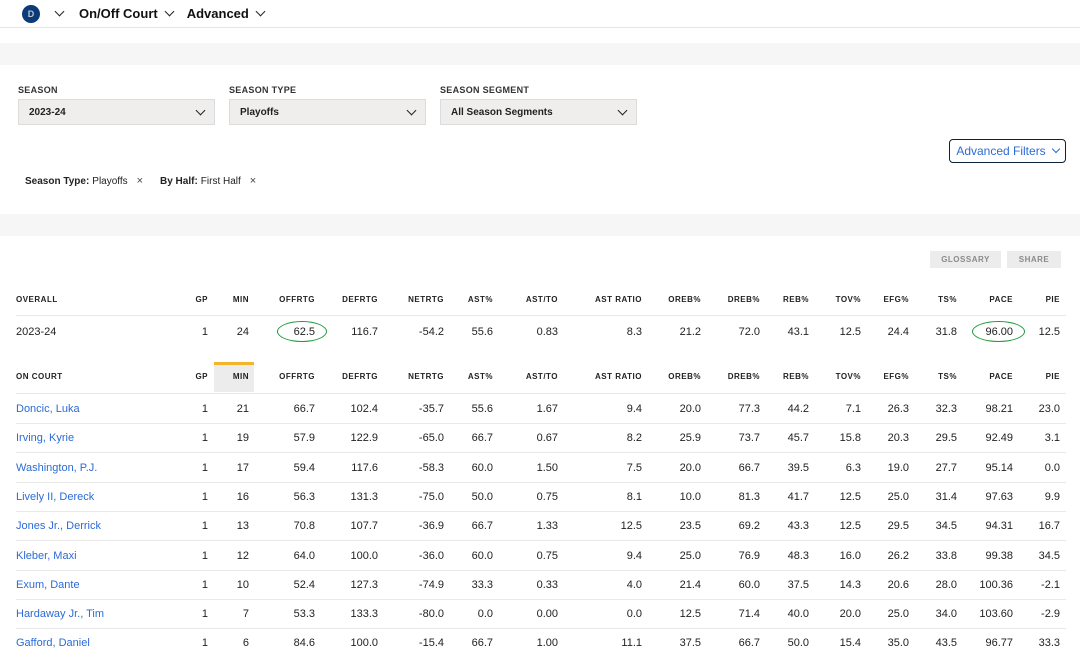  I want to click on on-court-cell-ast-pct: 33.3, so click(482, 585).